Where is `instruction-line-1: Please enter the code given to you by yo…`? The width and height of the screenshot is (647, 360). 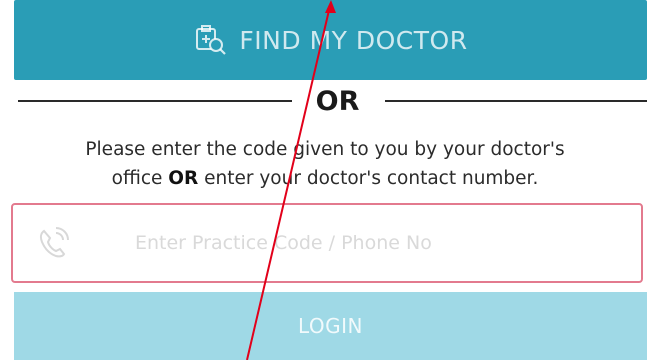
instruction-line-1: Please enter the code given to you by yo… is located at coordinates (325, 149).